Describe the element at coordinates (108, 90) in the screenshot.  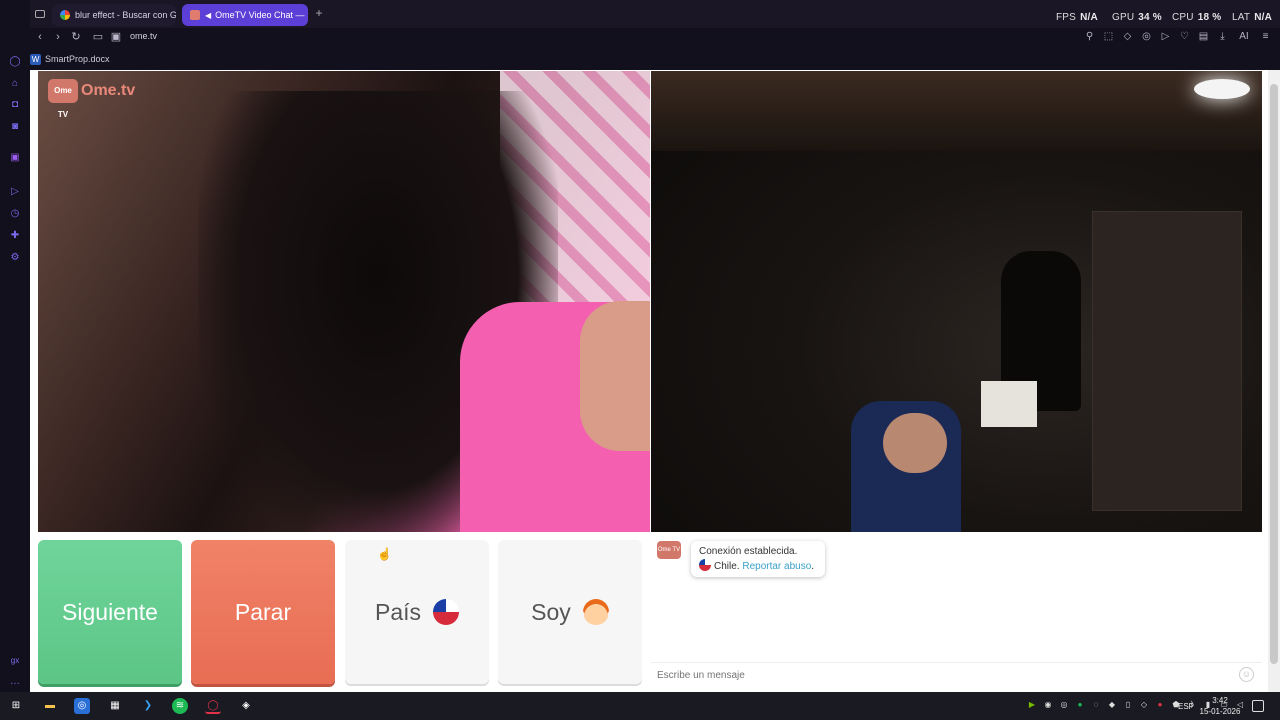
I see `ometv-logo-text: Ome.tv` at that location.